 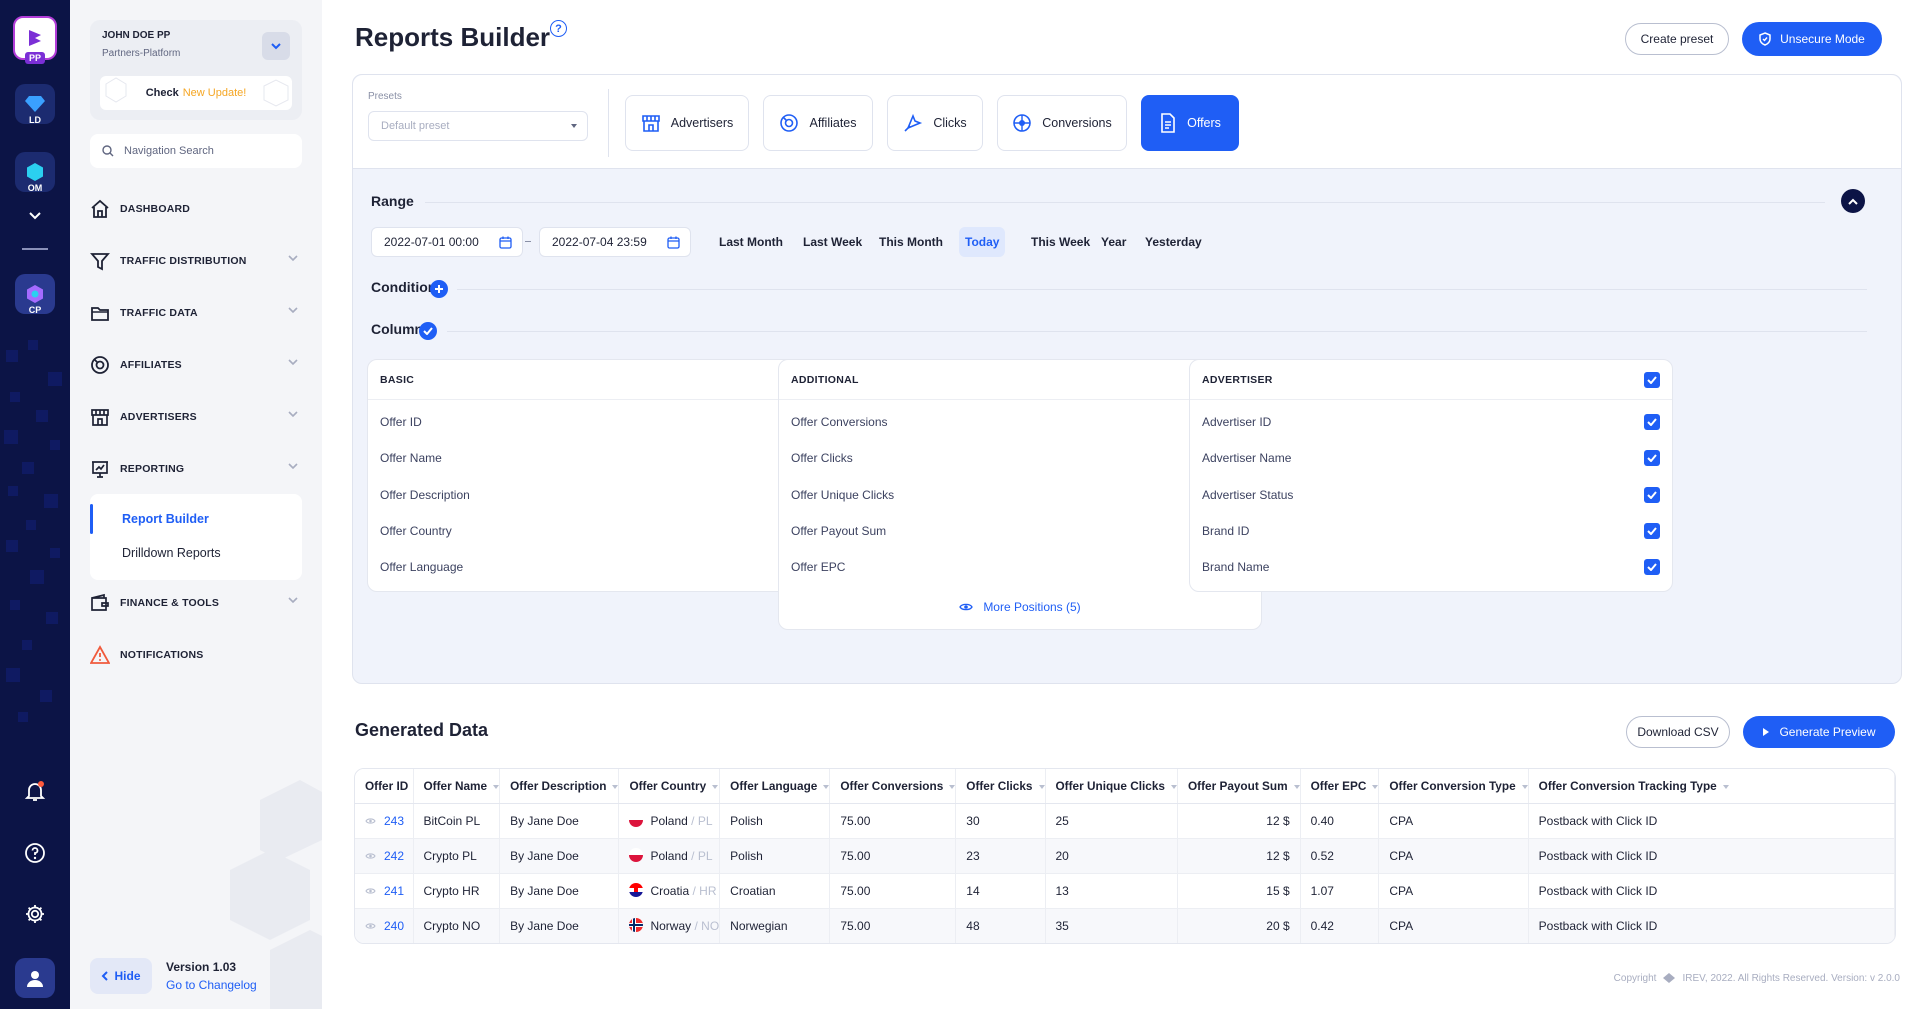 I want to click on column-header: Offer EPC, so click(x=1340, y=786).